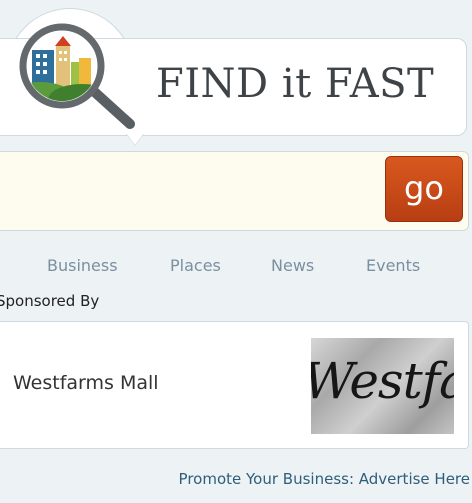 This screenshot has width=472, height=503. What do you see at coordinates (382, 381) in the screenshot?
I see `sponsor-logo-text: Westfarms` at bounding box center [382, 381].